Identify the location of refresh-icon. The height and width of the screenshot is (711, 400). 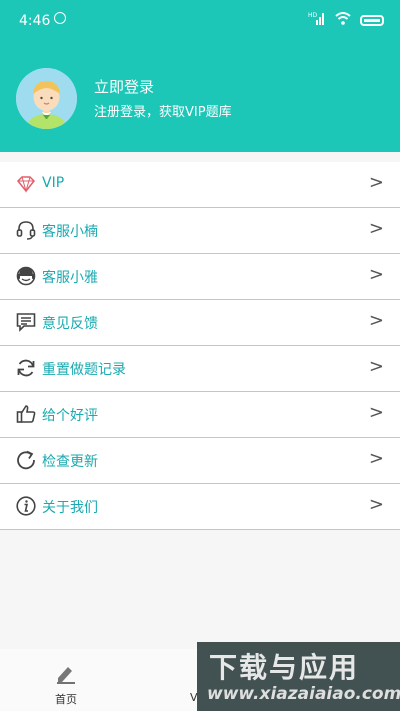
(26, 368).